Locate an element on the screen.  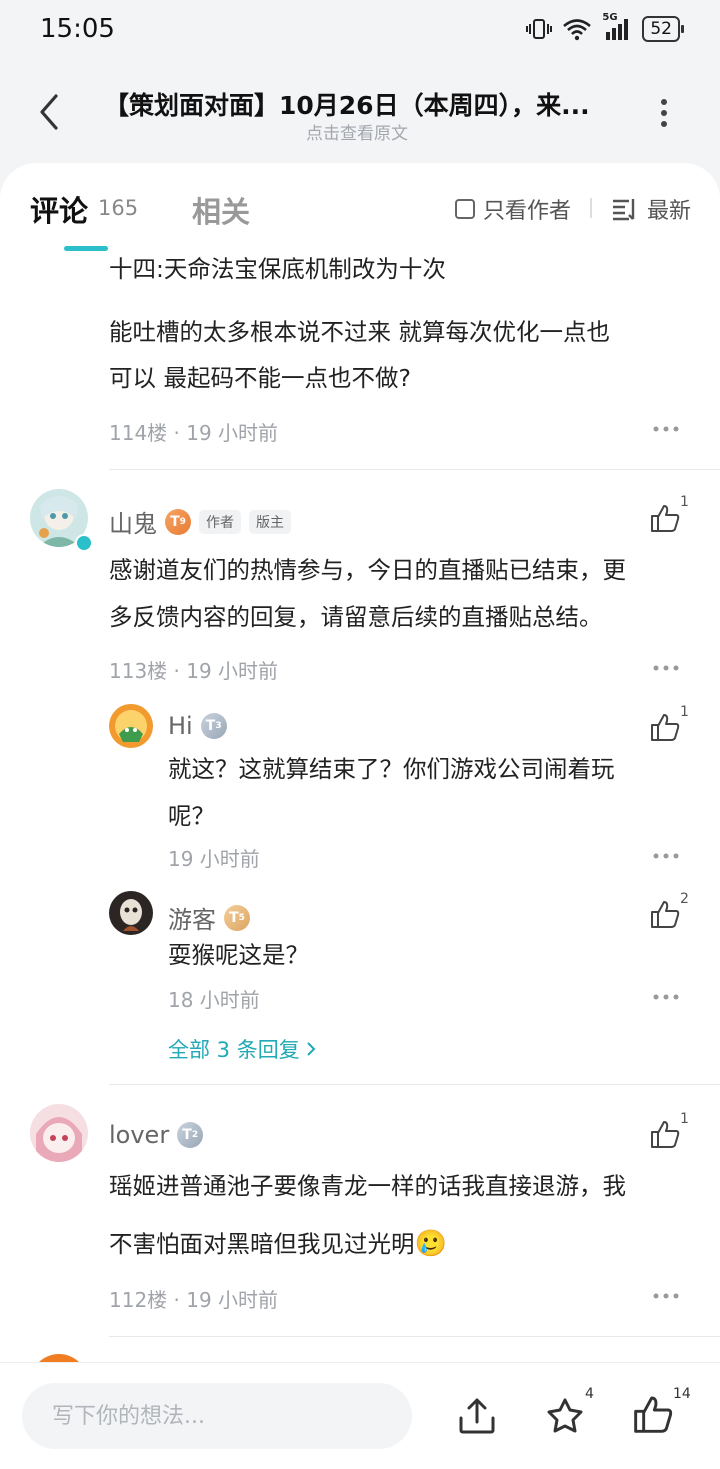
comment-112-meta: 112楼 · 19 小时前 is located at coordinates (194, 1300).